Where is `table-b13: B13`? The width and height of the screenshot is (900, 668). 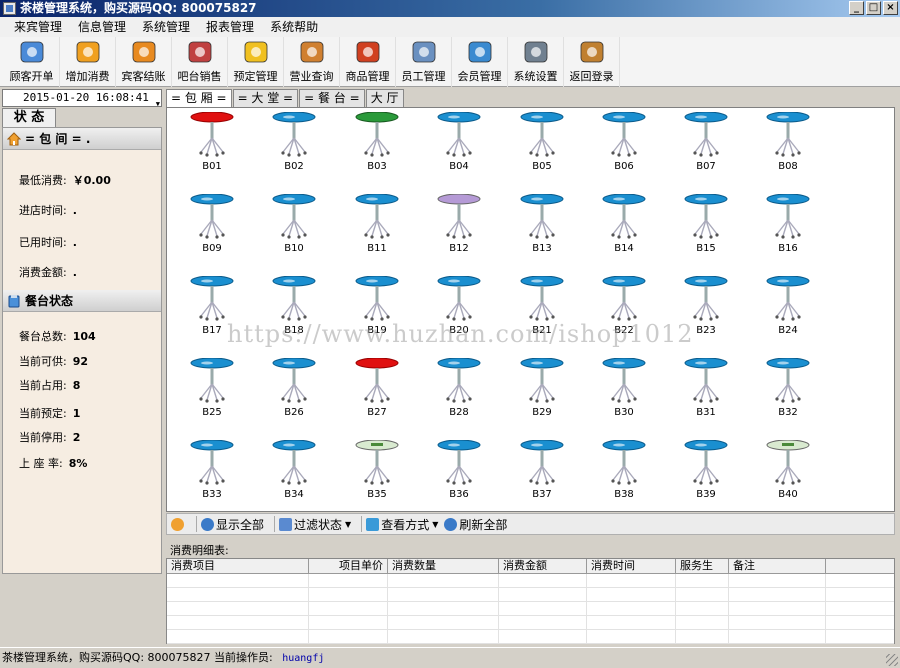 table-b13: B13 is located at coordinates (542, 226).